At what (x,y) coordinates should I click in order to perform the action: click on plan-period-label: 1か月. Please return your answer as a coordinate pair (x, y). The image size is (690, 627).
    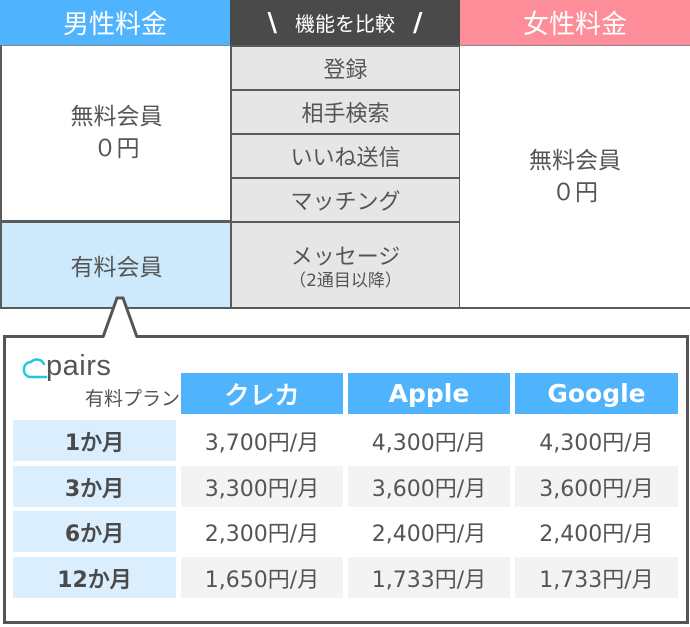
    Looking at the image, I should click on (94, 440).